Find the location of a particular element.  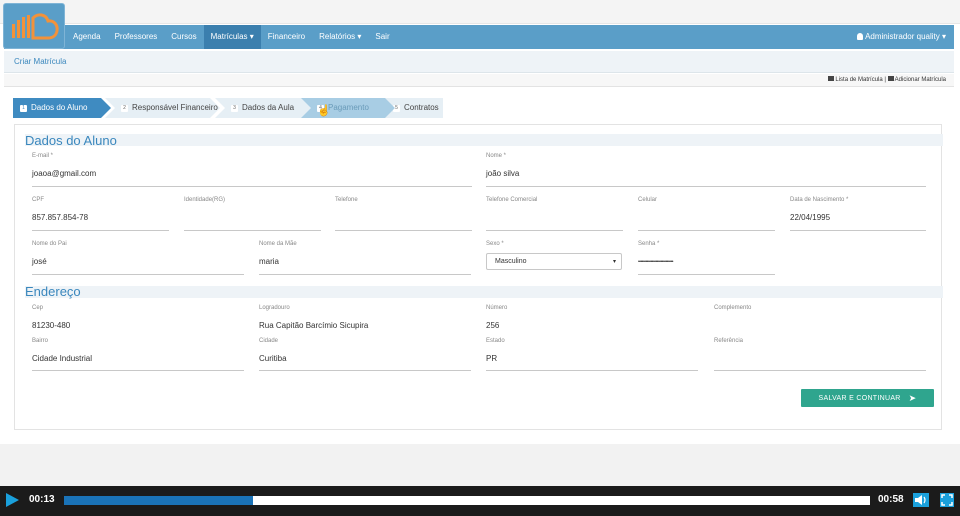

list-enrollments-link: Lista de Matrícula is located at coordinates (858, 80).